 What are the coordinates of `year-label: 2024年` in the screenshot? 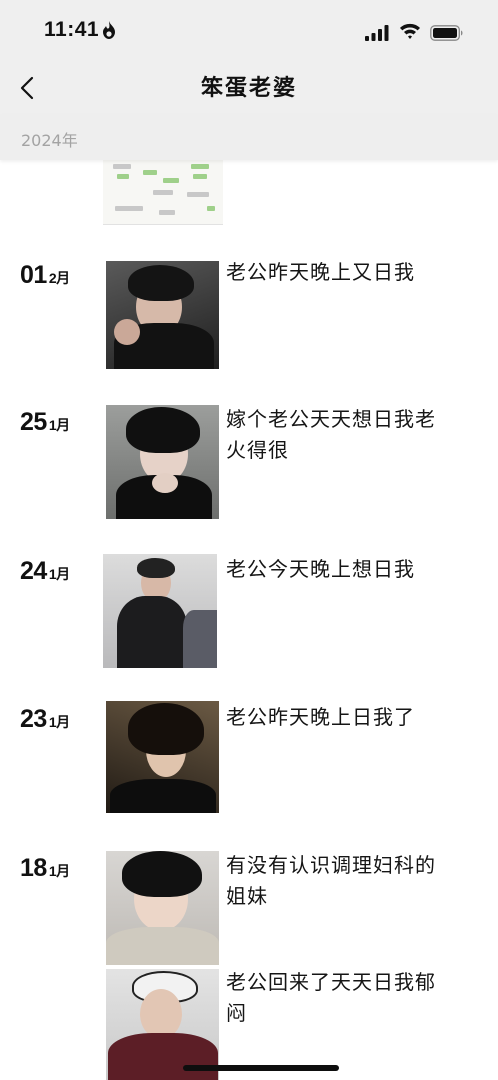 It's located at (49, 140).